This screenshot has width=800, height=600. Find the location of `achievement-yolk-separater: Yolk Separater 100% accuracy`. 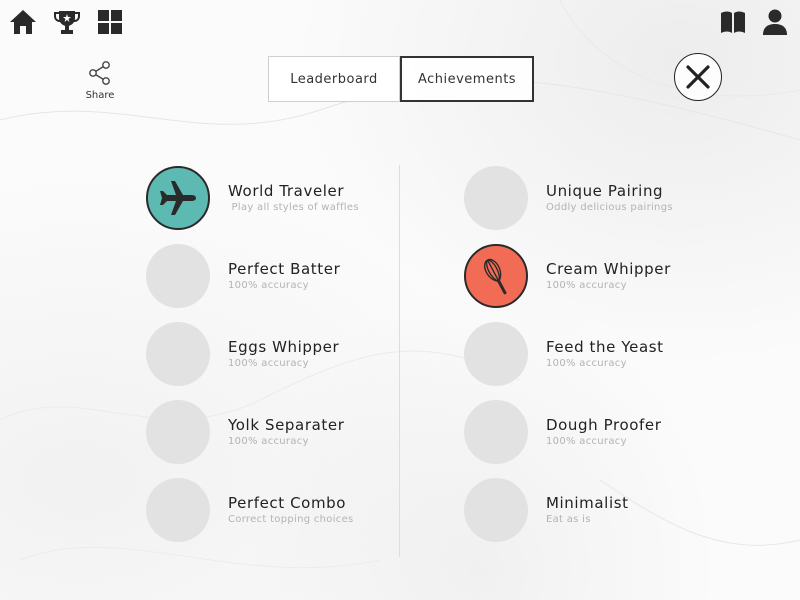

achievement-yolk-separater: Yolk Separater 100% accuracy is located at coordinates (276, 432).